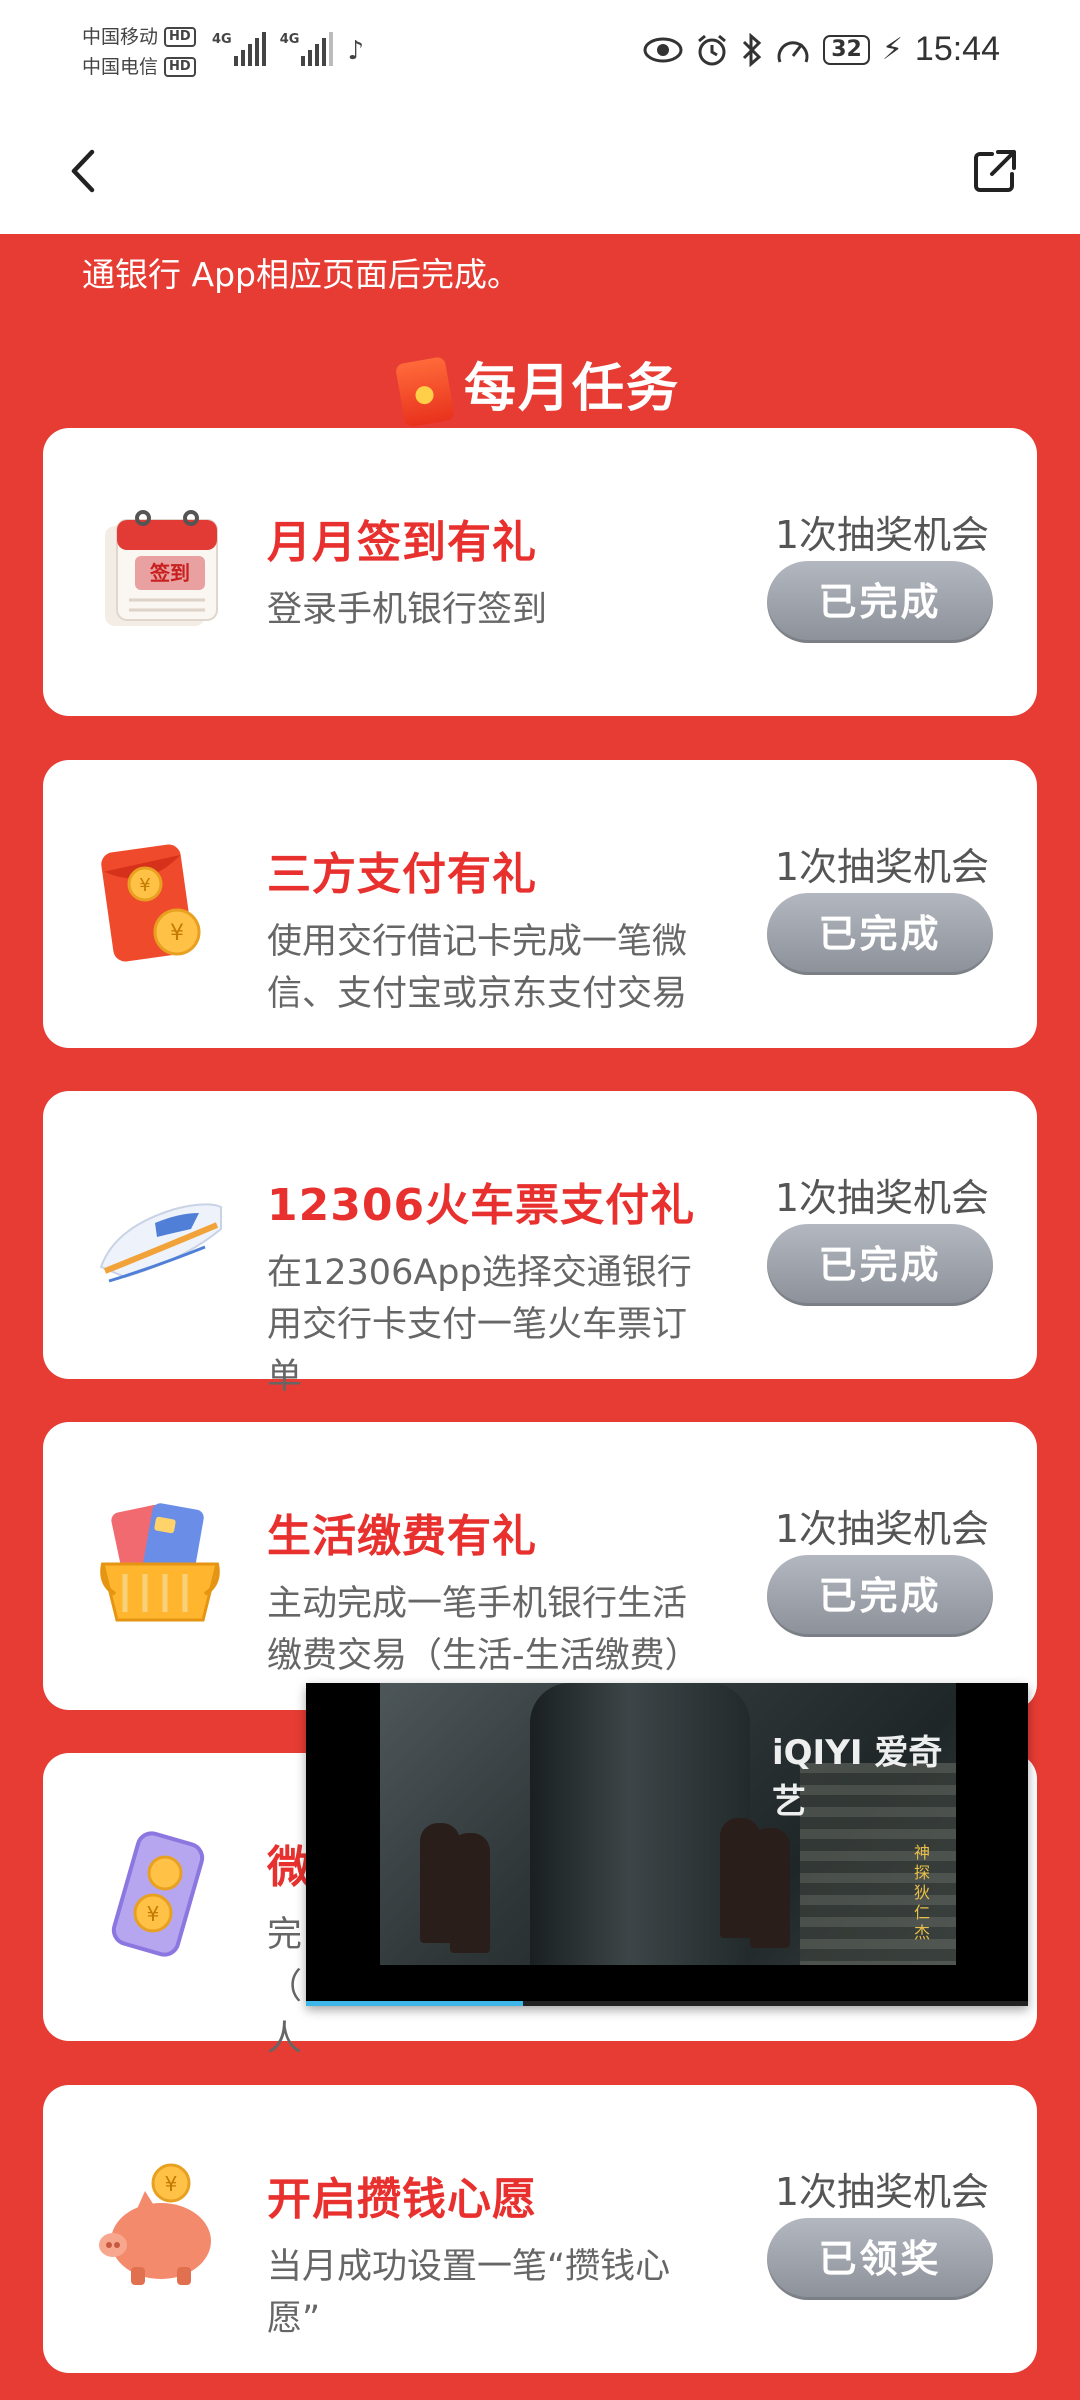 The height and width of the screenshot is (2400, 1080). Describe the element at coordinates (160, 1562) in the screenshot. I see `shopping-basket-cards-icon` at that location.